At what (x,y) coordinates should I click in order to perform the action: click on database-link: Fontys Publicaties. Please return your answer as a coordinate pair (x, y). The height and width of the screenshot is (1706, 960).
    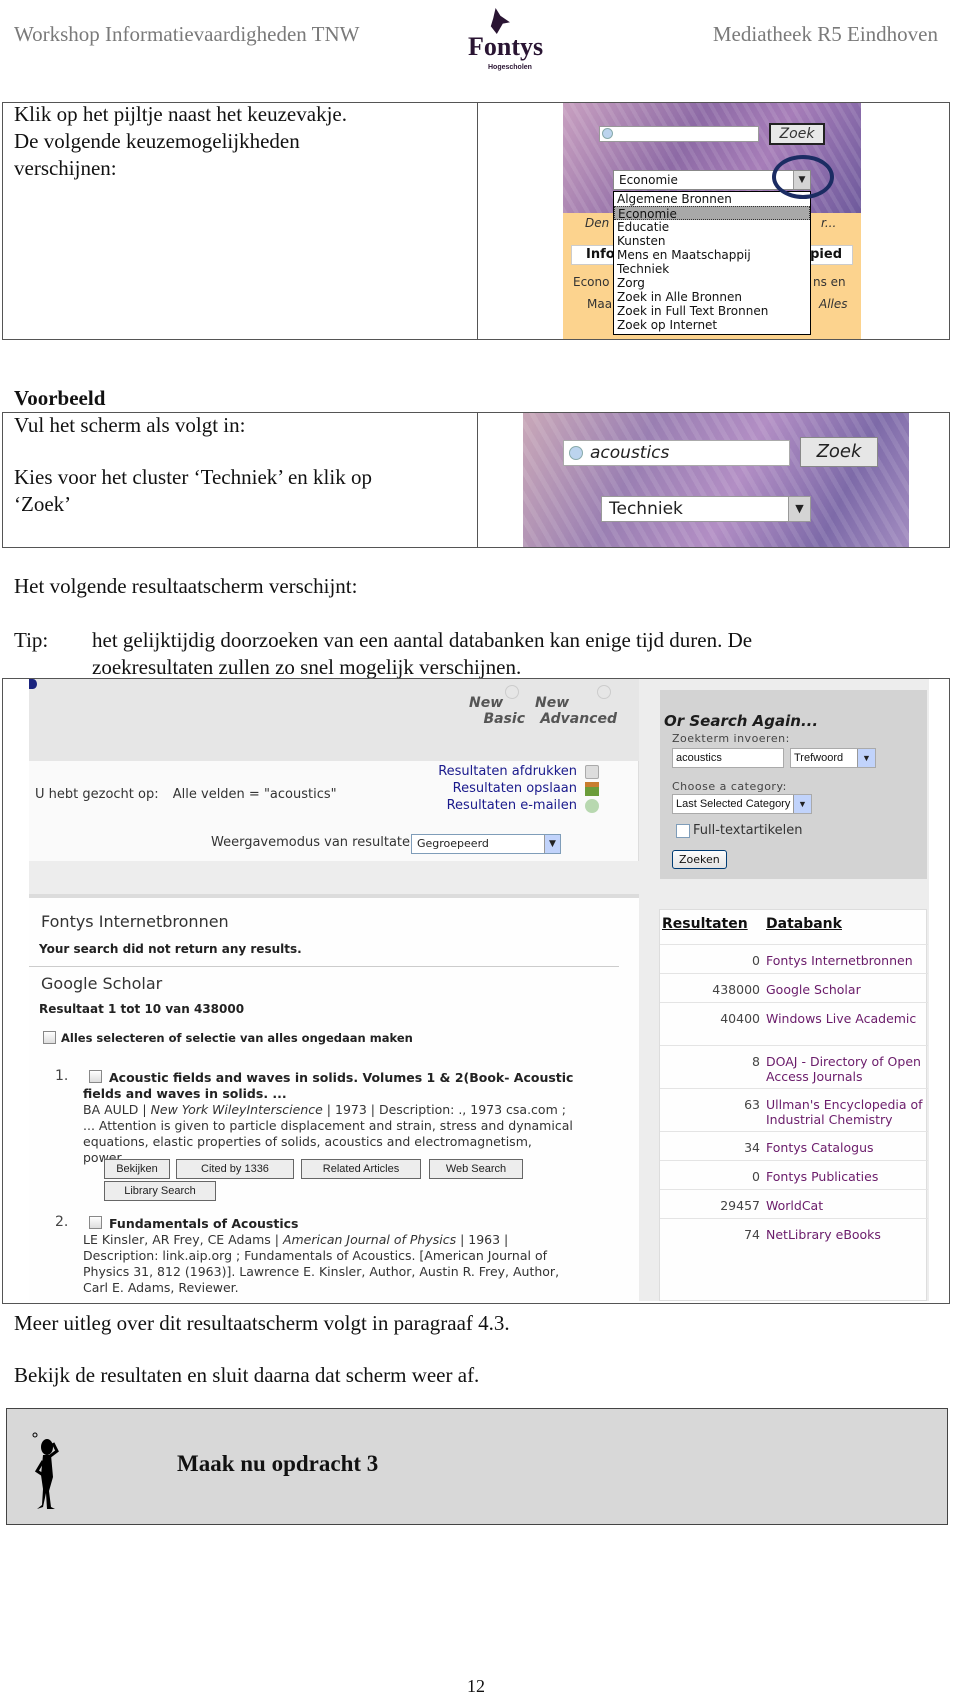
    Looking at the image, I should click on (846, 1176).